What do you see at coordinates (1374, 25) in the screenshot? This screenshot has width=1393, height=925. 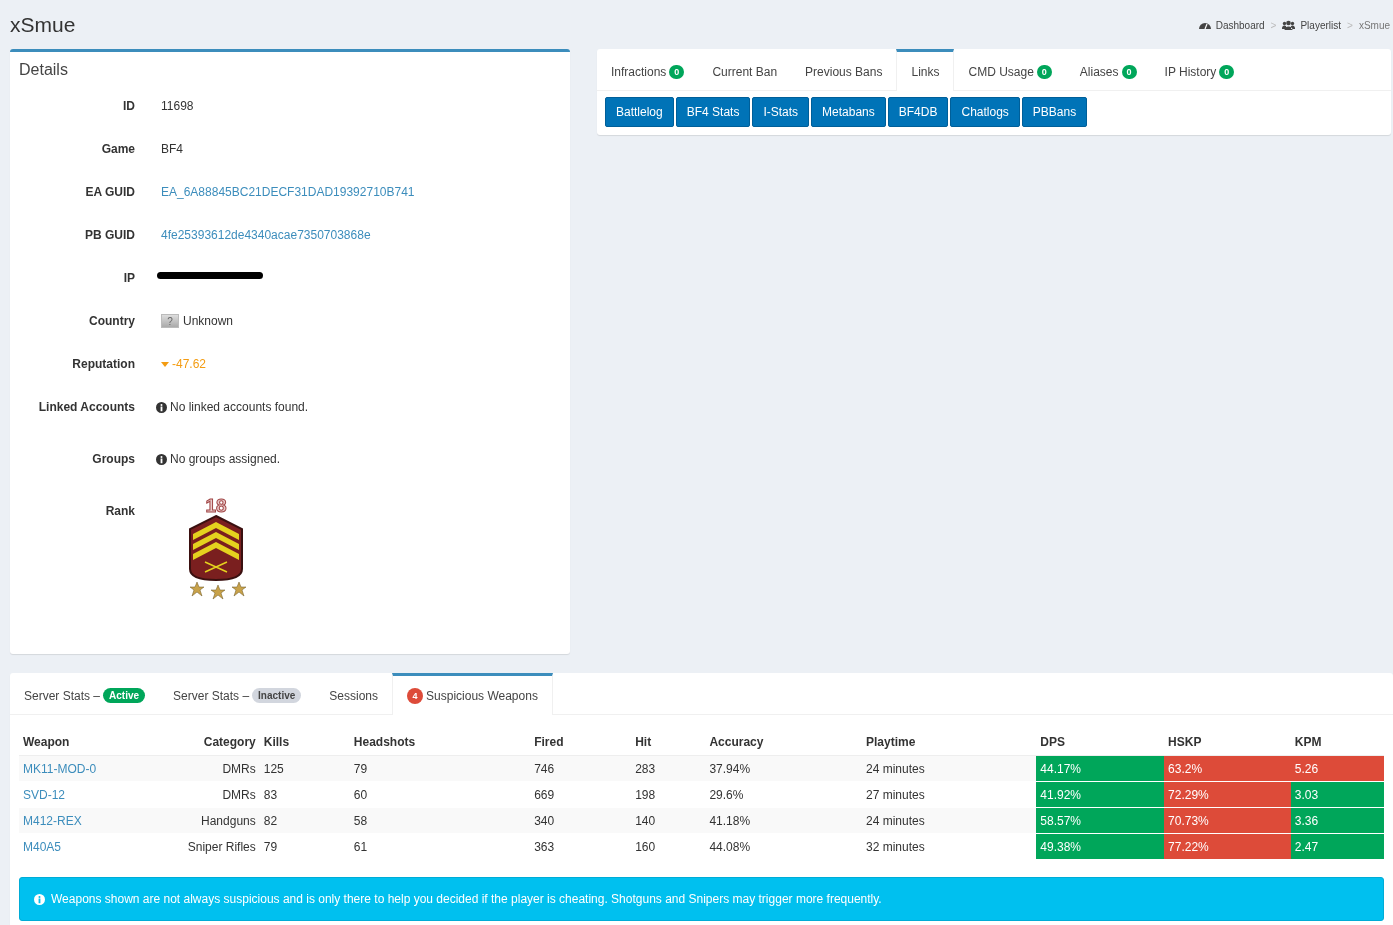 I see `breadcrumb-link: xSmue` at bounding box center [1374, 25].